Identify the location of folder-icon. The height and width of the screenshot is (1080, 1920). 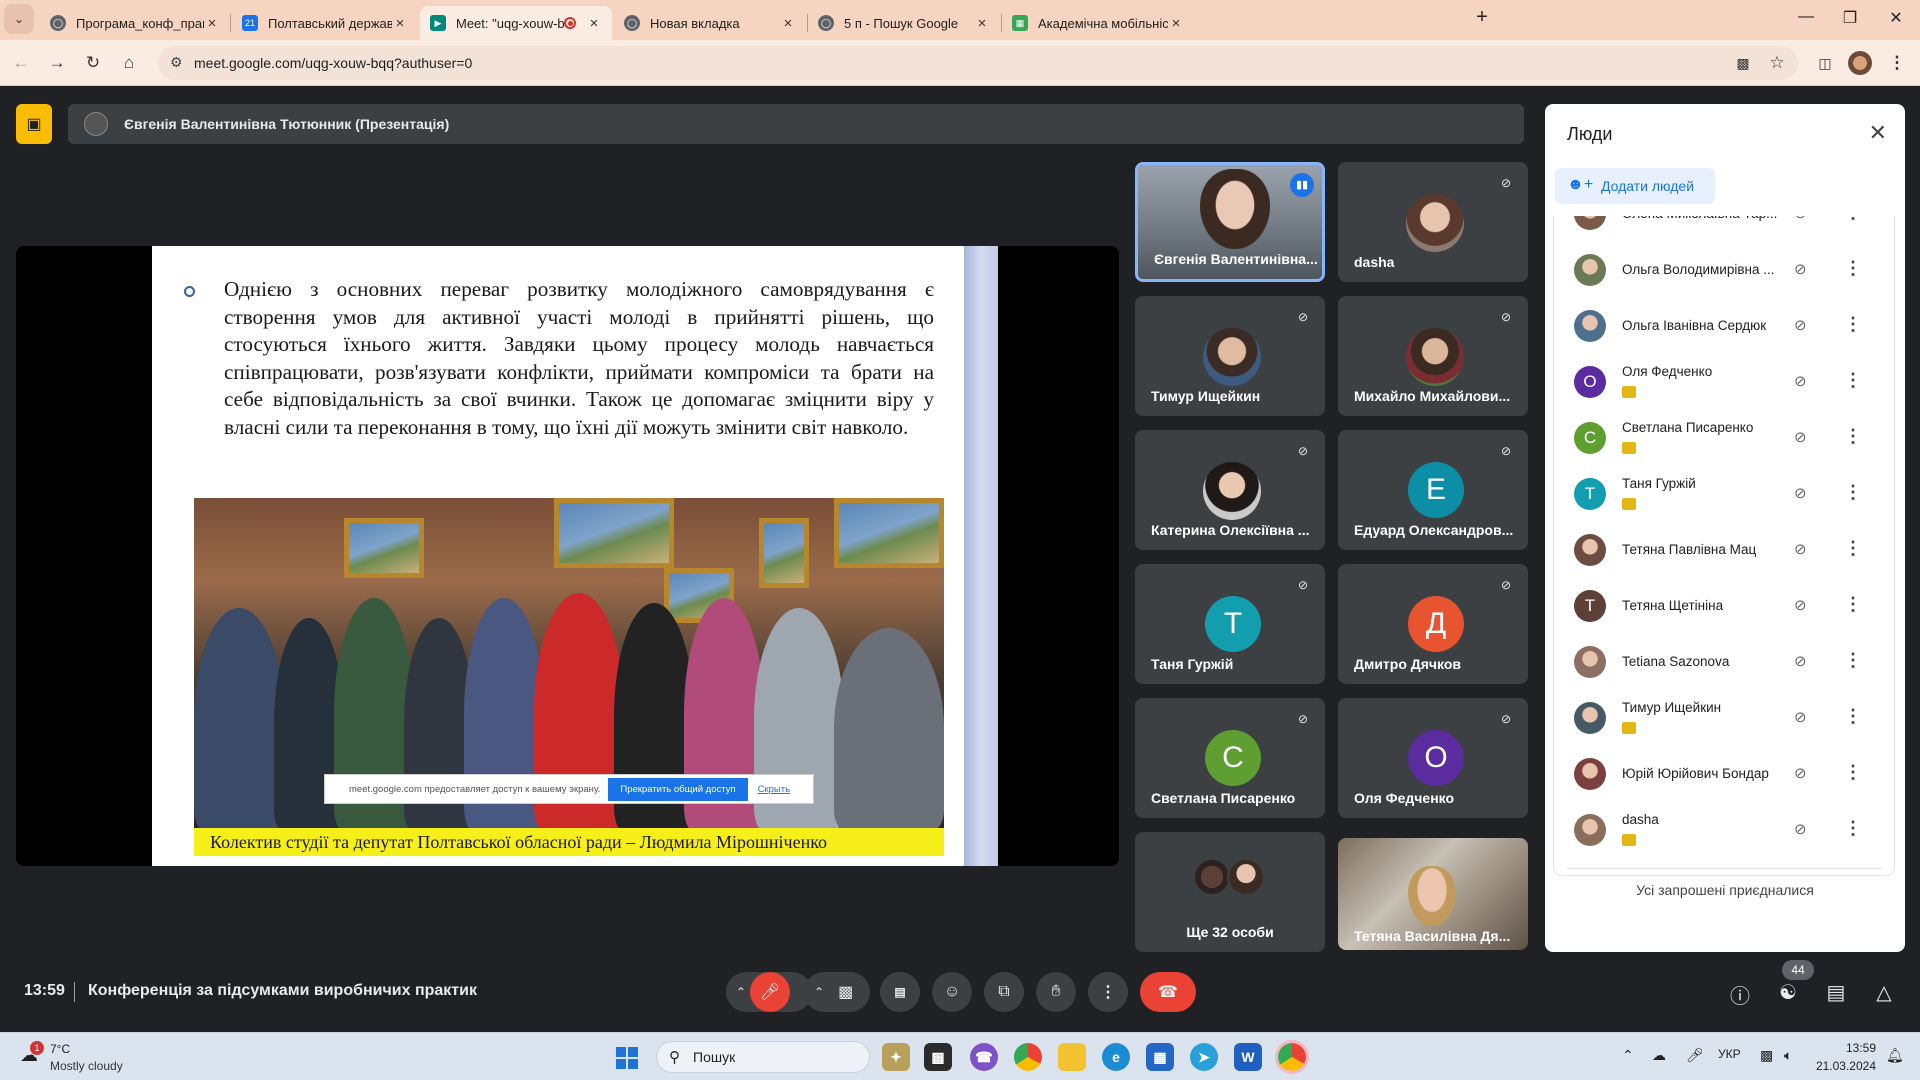
(1072, 1057).